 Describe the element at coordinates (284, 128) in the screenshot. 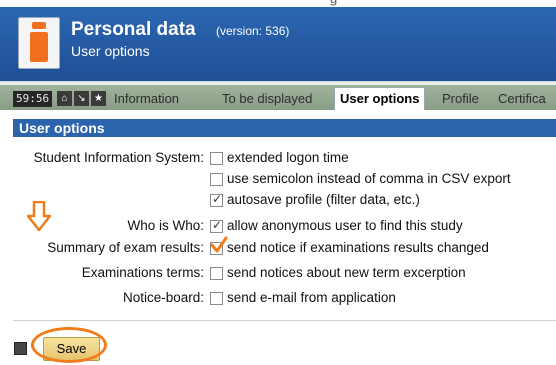

I see `section-header: User options` at that location.